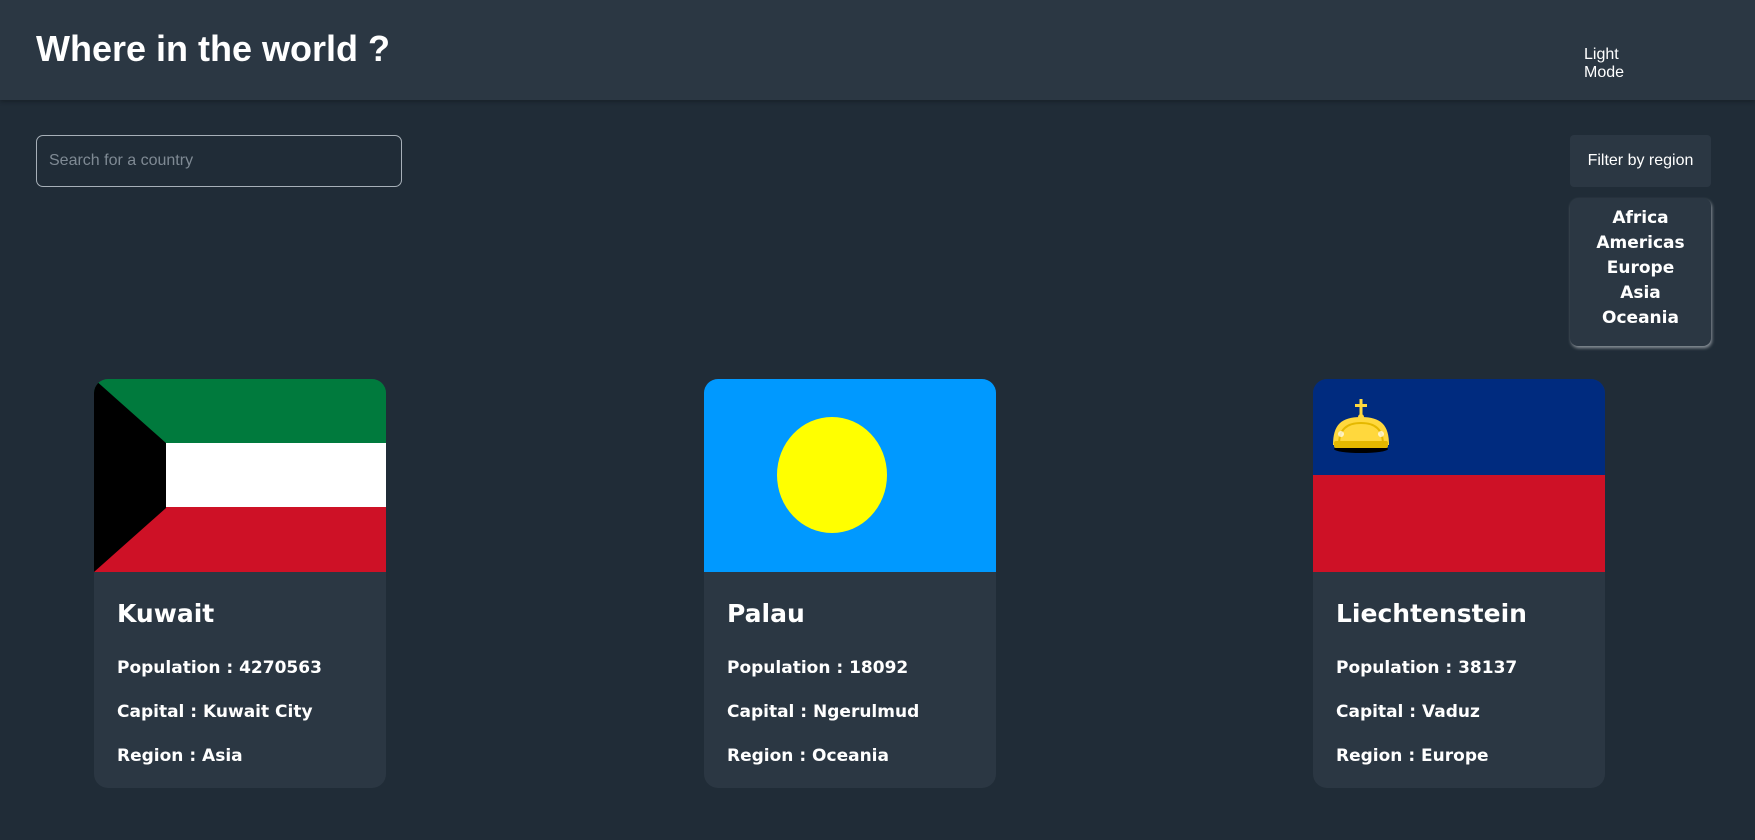 The image size is (1755, 840). I want to click on top-bar: Where in the world ? Light Mode, so click(877, 50).